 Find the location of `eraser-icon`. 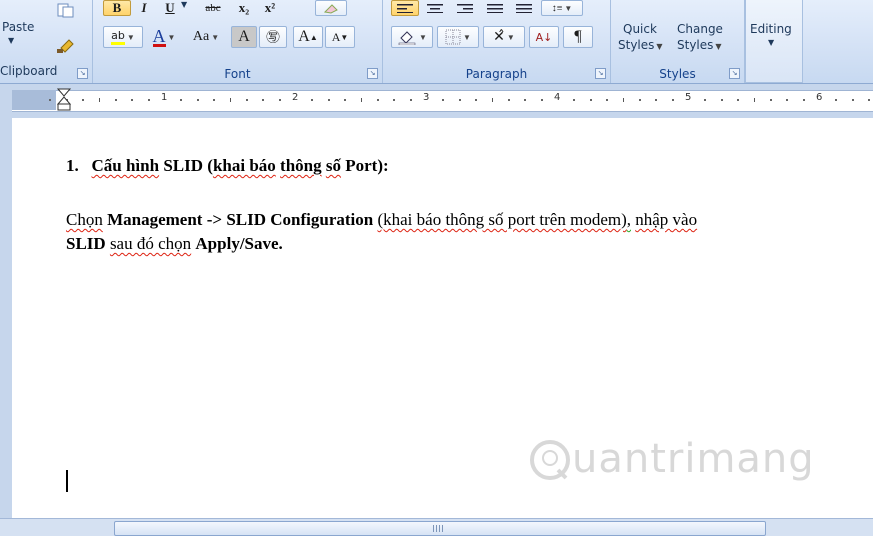

eraser-icon is located at coordinates (330, 9).